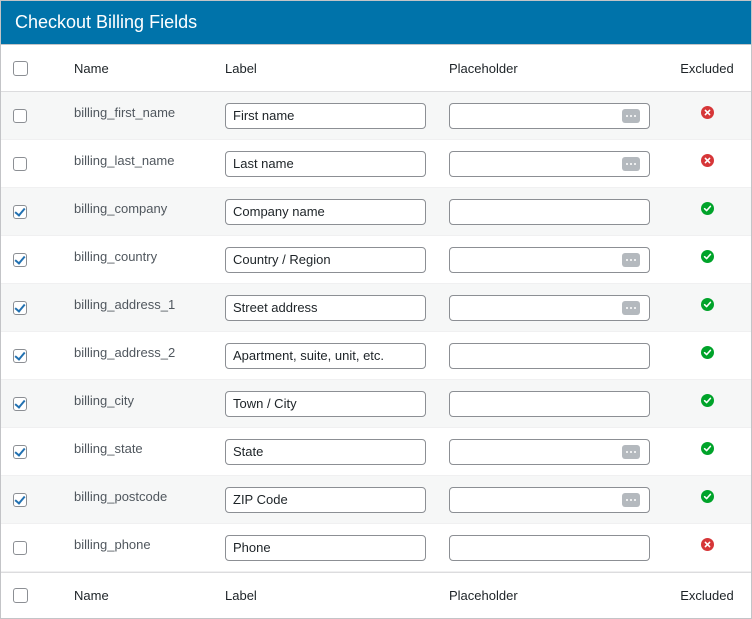  I want to click on select-all-checkbox, so click(20, 68).